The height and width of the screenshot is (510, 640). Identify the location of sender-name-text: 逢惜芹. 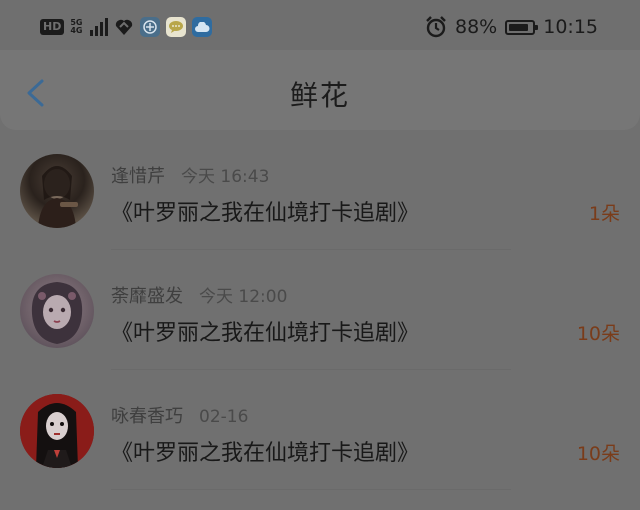
(138, 176).